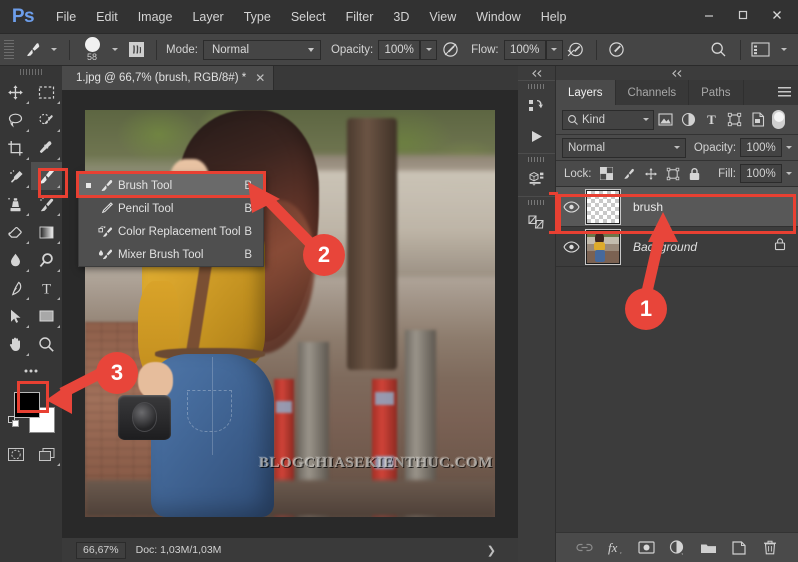 The height and width of the screenshot is (562, 798). I want to click on close-button, so click(777, 15).